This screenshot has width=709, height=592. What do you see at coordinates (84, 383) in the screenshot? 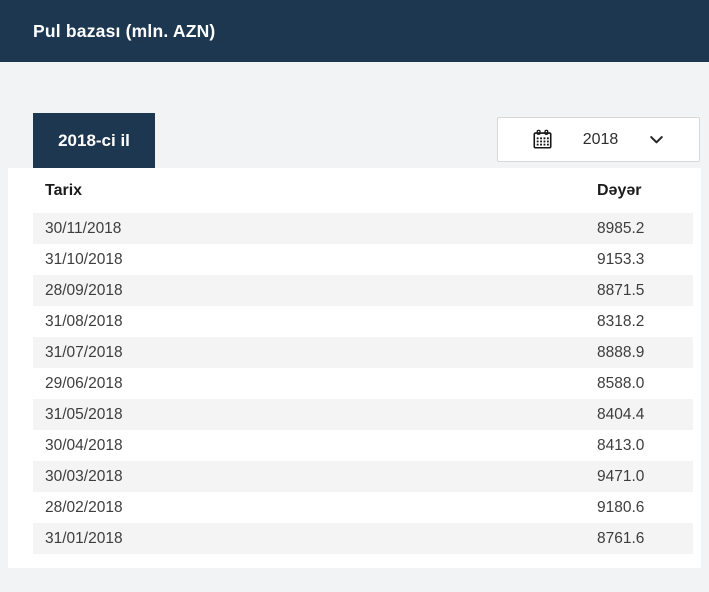
I see `date-cell: 29/06/2018` at bounding box center [84, 383].